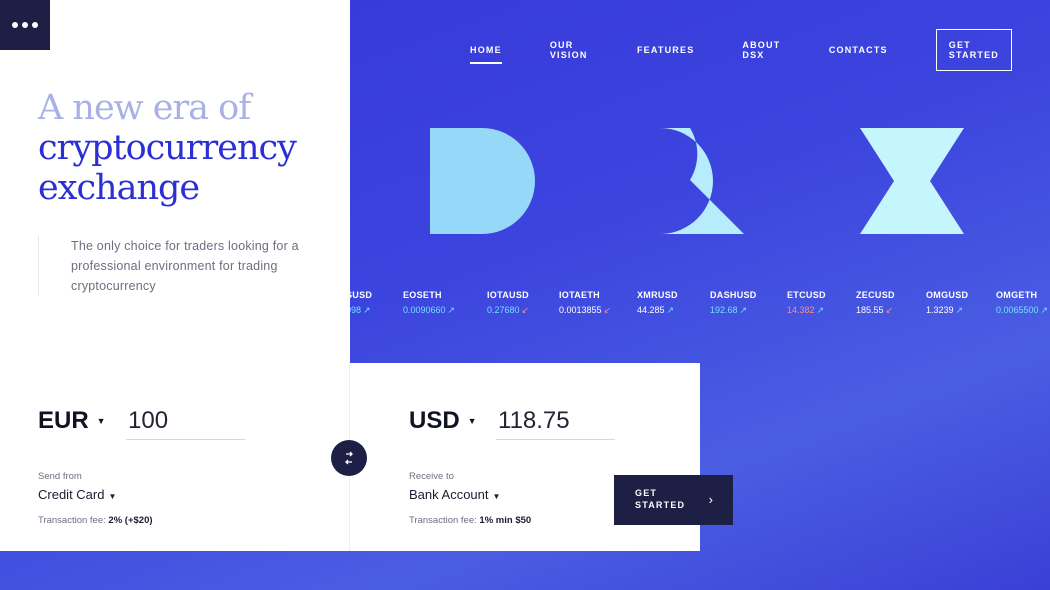 The height and width of the screenshot is (590, 1050). Describe the element at coordinates (875, 303) in the screenshot. I see `ticker-item: ZECUSD 185.55 ↙` at that location.